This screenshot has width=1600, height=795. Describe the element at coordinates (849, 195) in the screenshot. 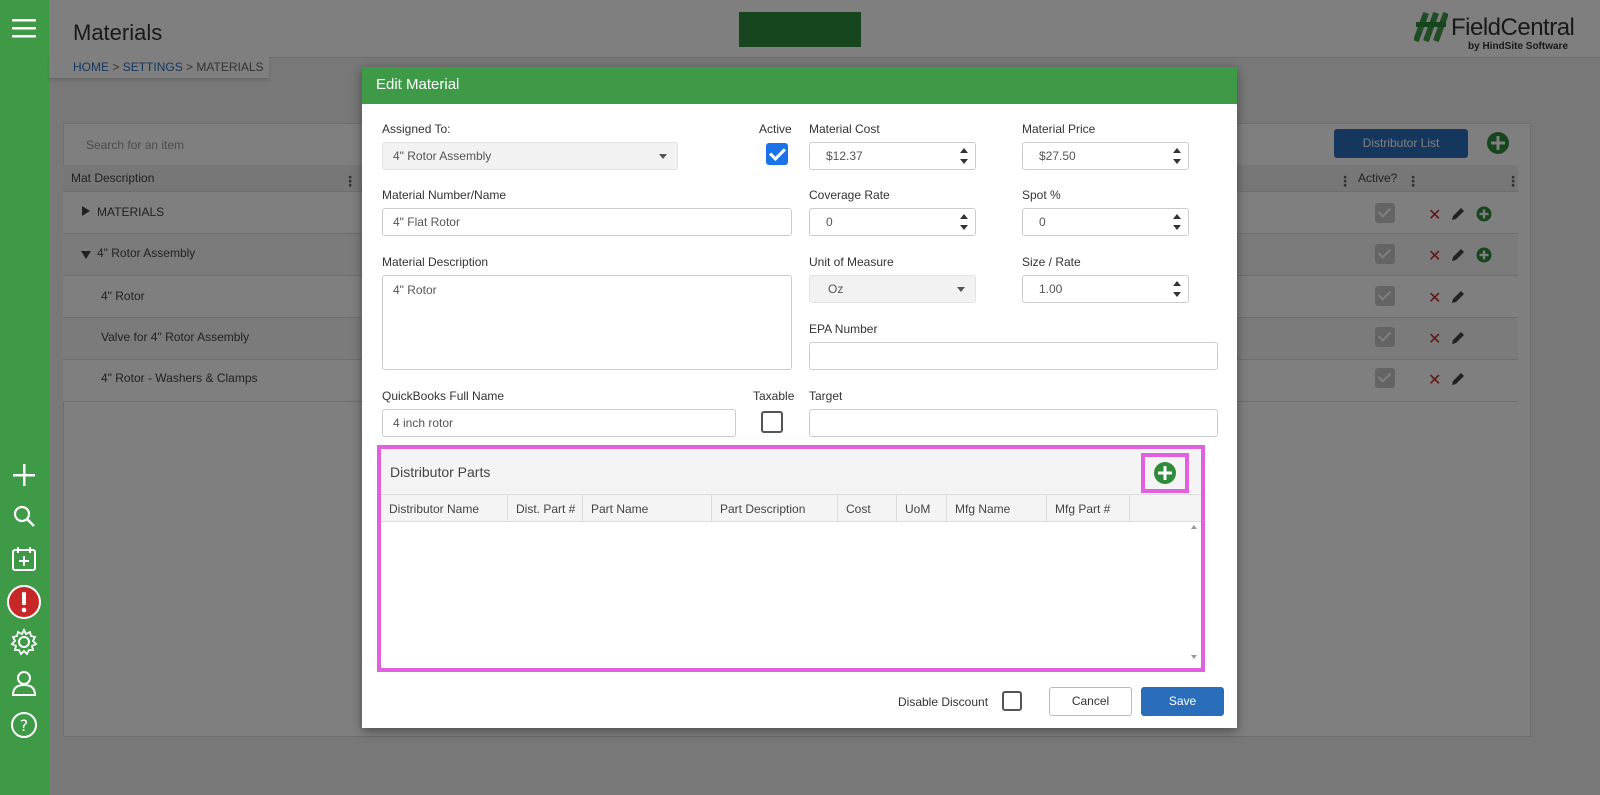

I see `coverage-rate-label: Coverage Rate` at that location.